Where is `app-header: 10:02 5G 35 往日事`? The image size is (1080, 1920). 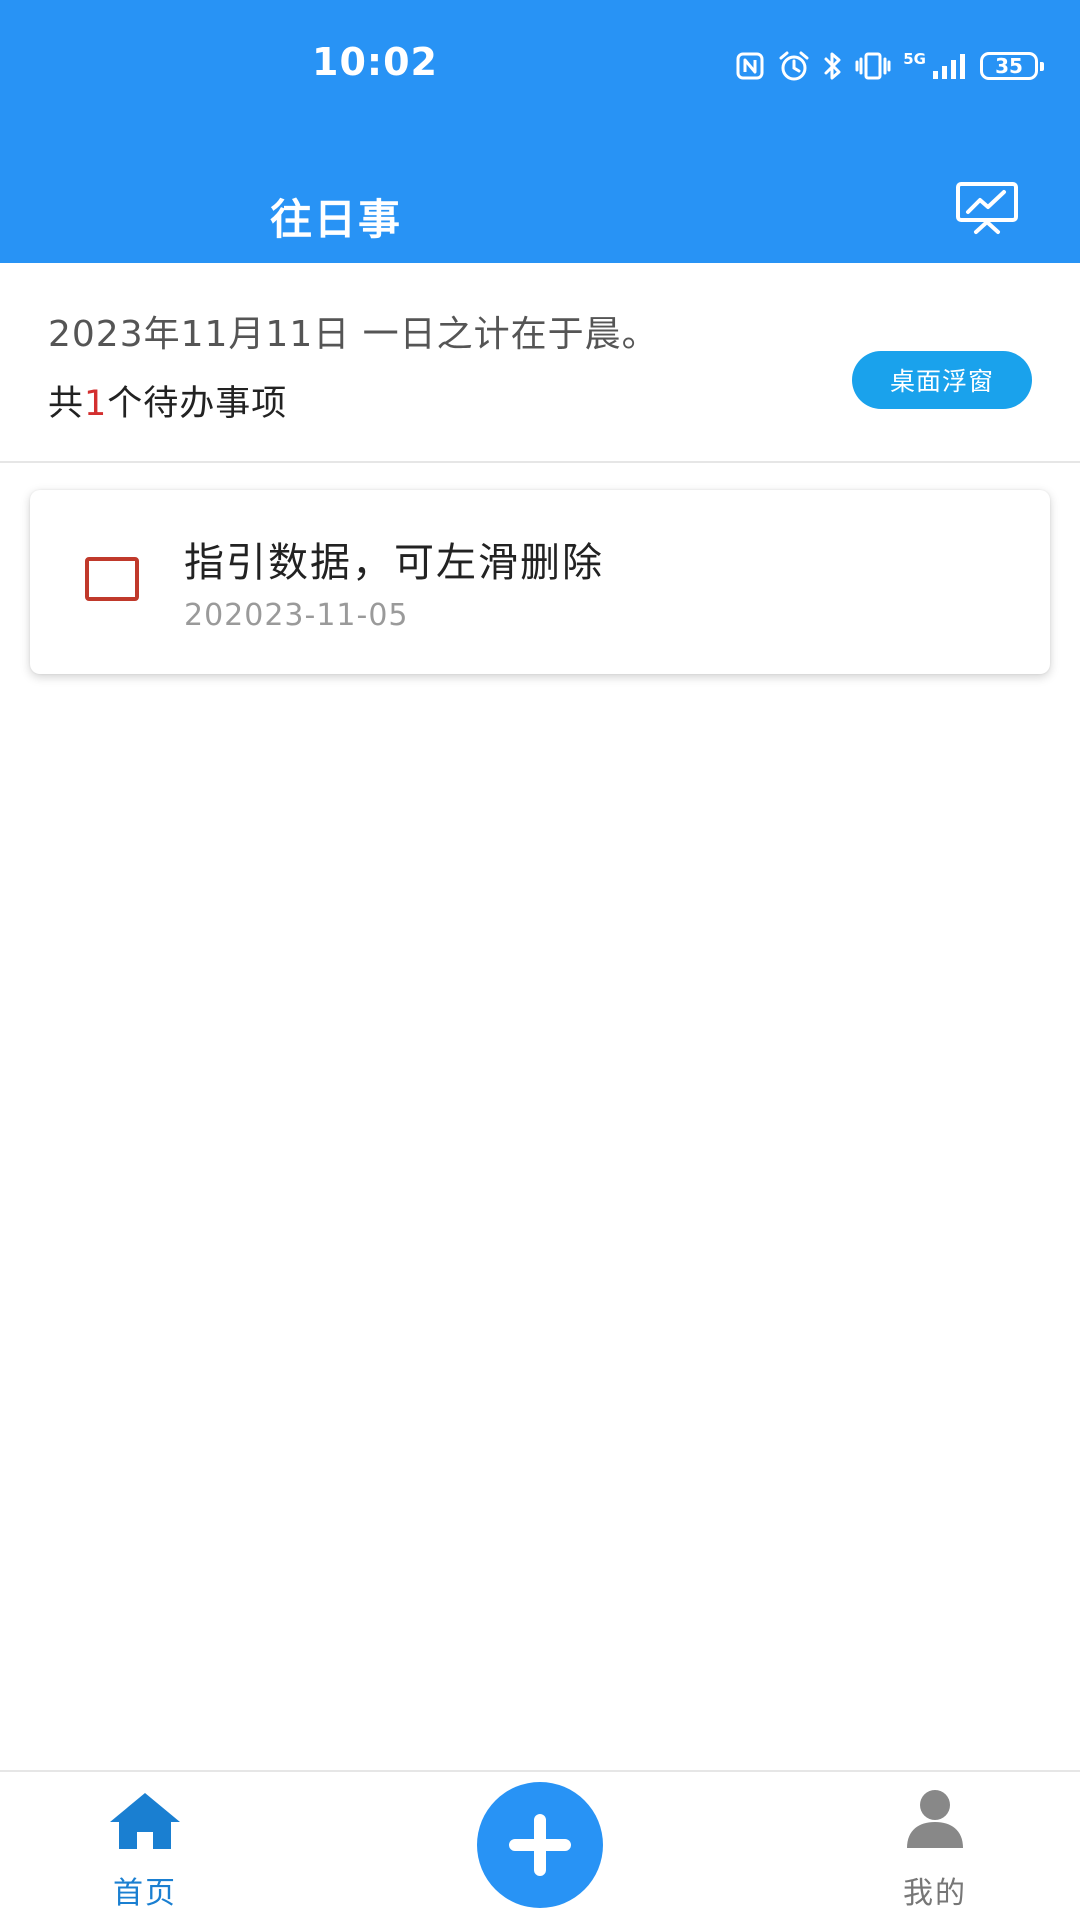 app-header: 10:02 5G 35 往日事 is located at coordinates (540, 131).